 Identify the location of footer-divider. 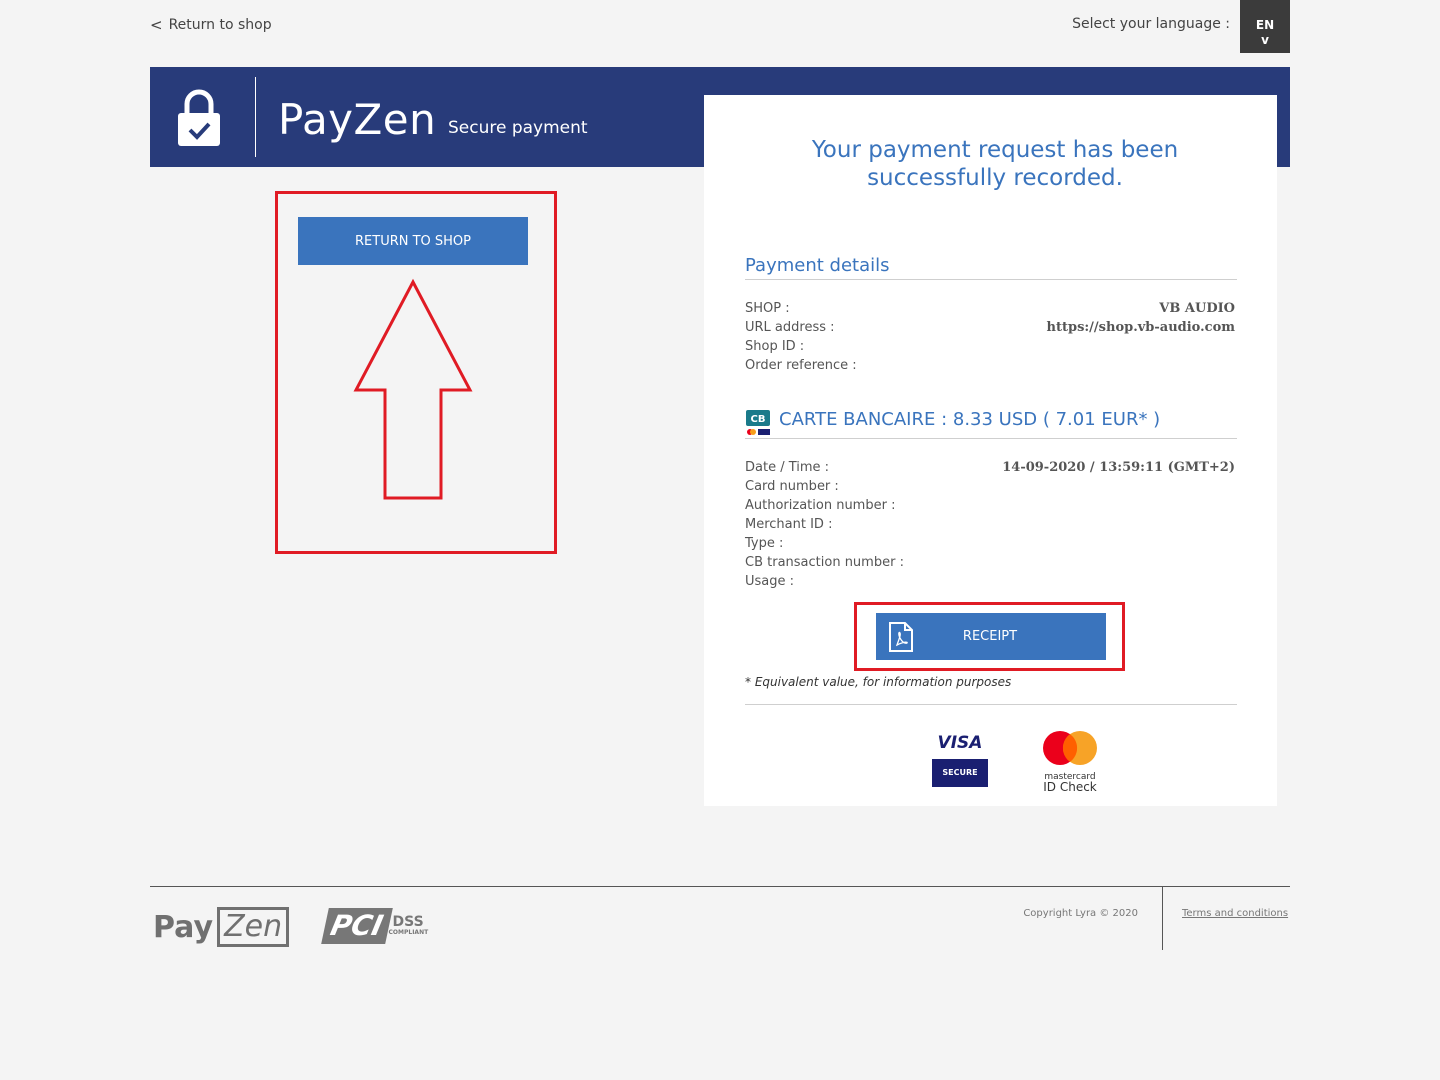
(720, 886).